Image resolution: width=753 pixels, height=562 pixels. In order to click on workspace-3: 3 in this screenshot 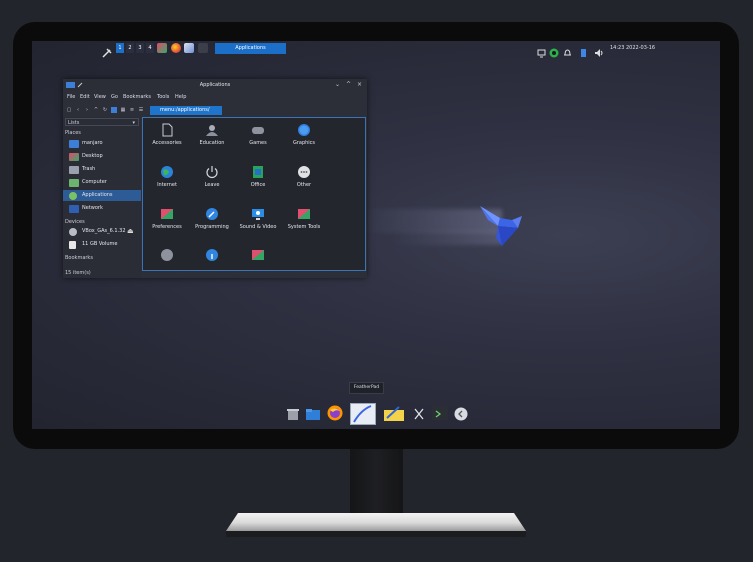, I will do `click(140, 48)`.